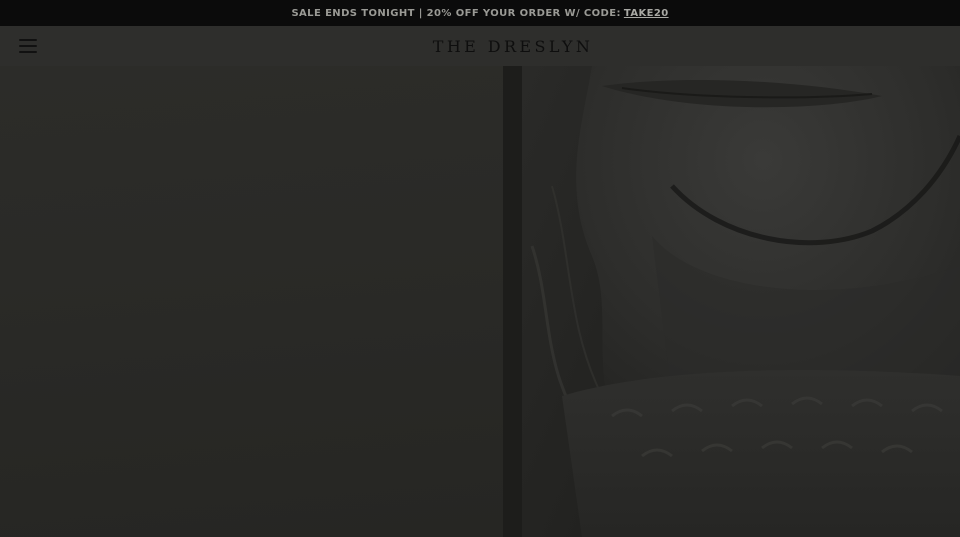 The width and height of the screenshot is (960, 537). I want to click on promo-code-link: TAKE20, so click(646, 13).